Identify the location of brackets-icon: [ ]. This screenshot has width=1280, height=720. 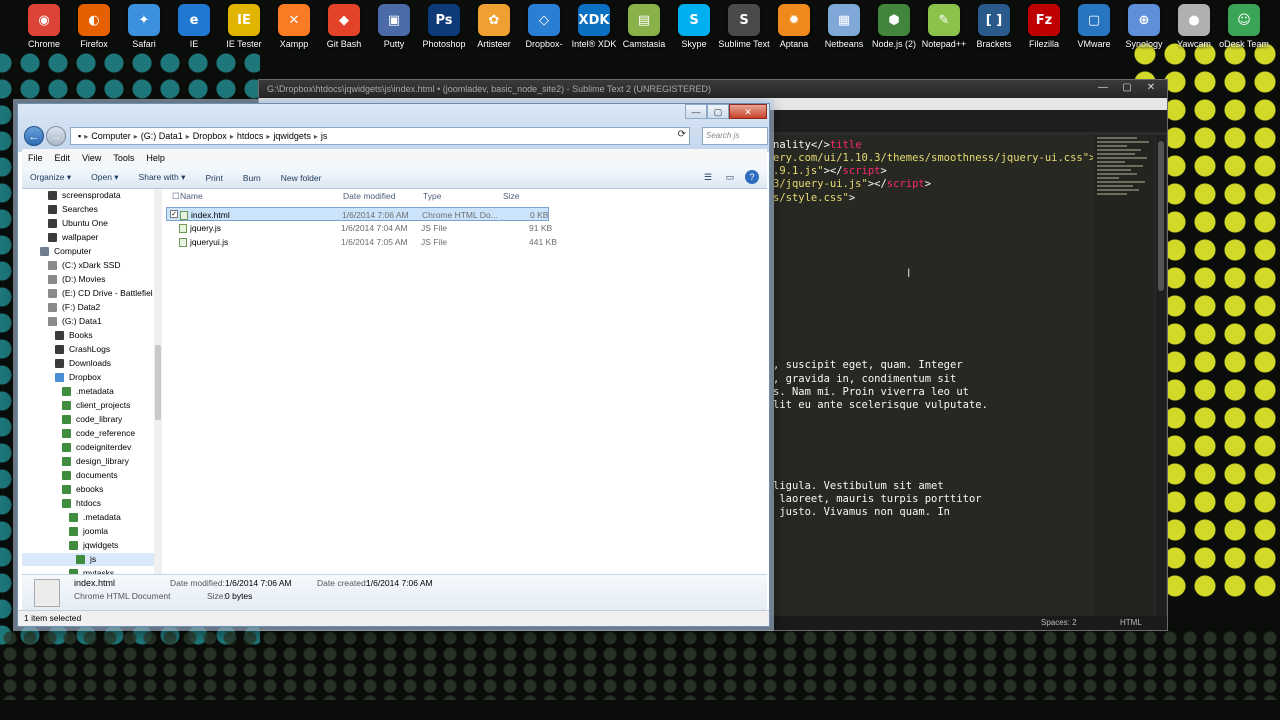
(994, 20).